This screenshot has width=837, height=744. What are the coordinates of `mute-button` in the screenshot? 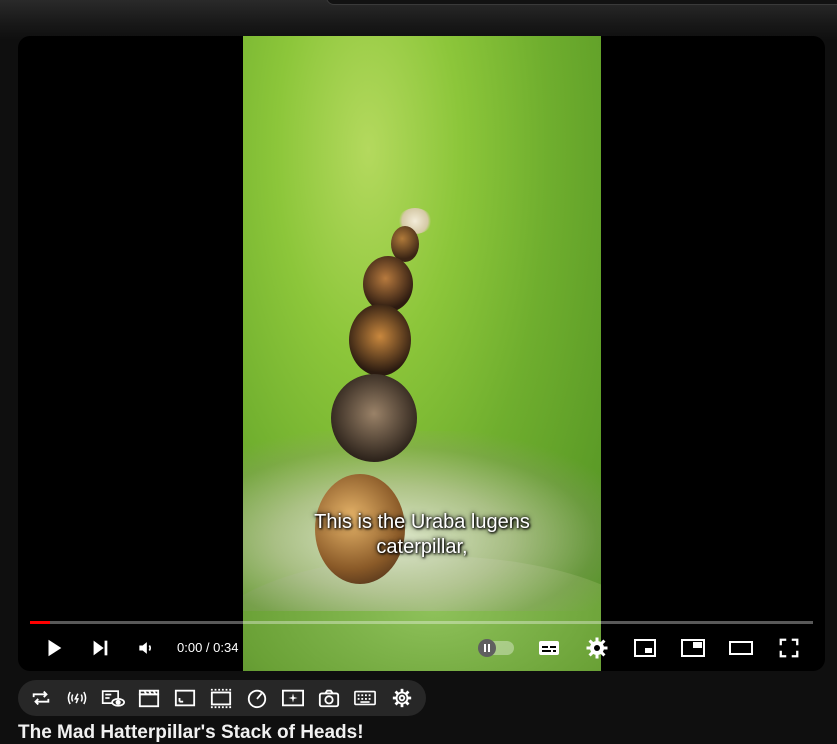 It's located at (146, 648).